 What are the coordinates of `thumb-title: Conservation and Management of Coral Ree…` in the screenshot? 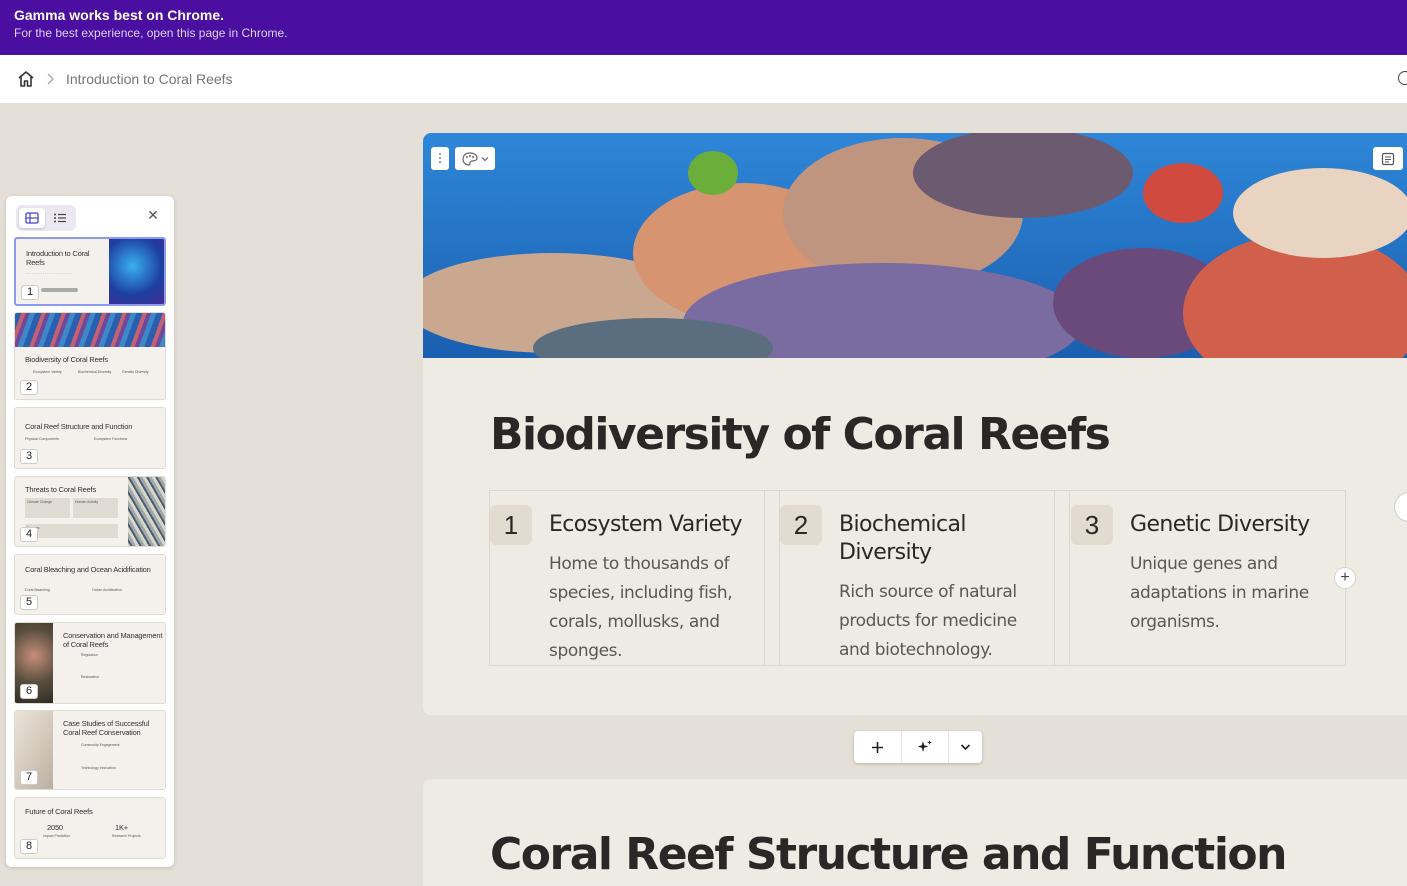 It's located at (113, 640).